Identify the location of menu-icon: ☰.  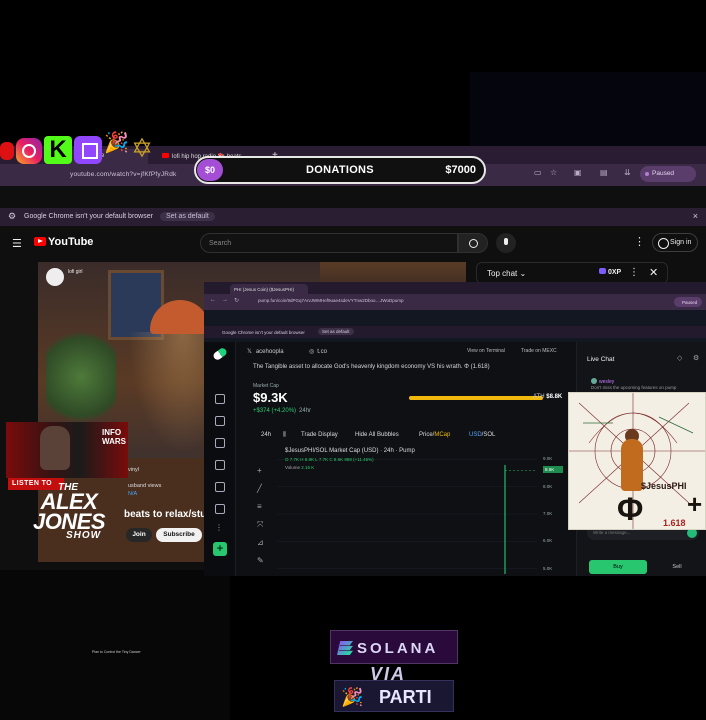
(17, 243).